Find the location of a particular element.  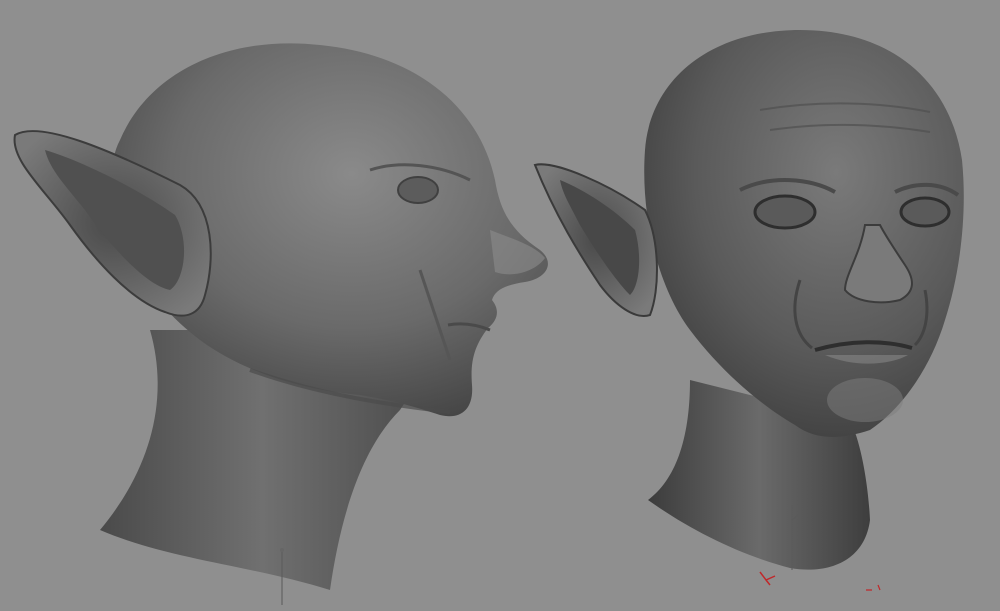

side-eye is located at coordinates (418, 190).